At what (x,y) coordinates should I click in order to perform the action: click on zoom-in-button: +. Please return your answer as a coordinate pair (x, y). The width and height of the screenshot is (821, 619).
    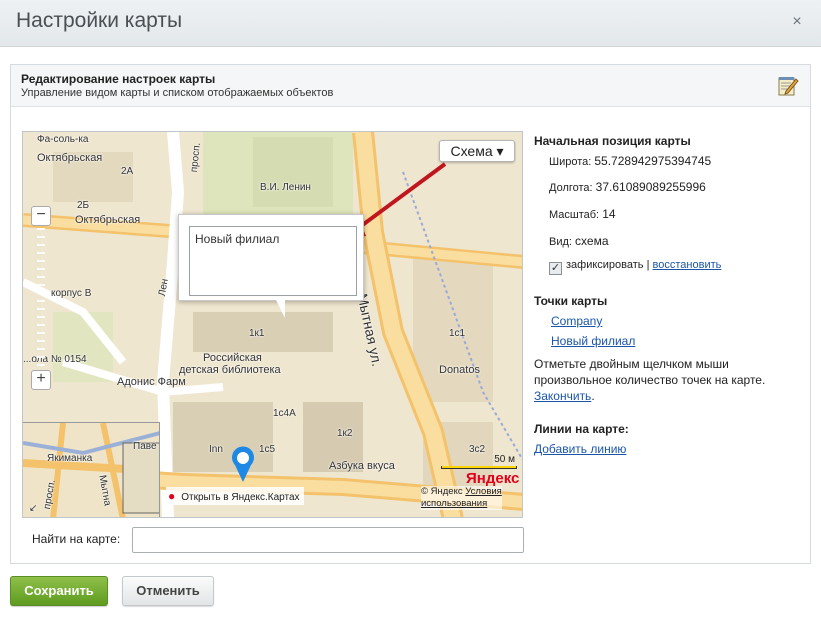
    Looking at the image, I should click on (41, 380).